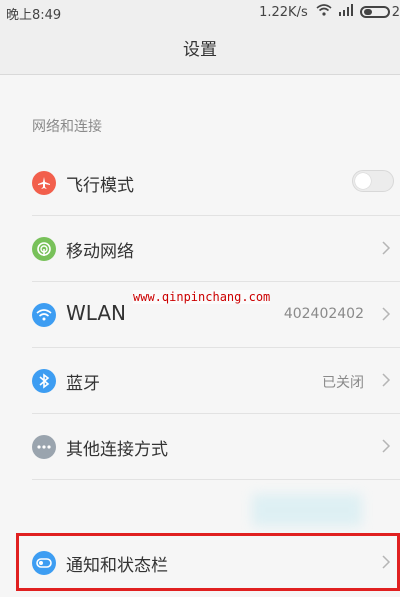 The width and height of the screenshot is (400, 597). Describe the element at coordinates (44, 447) in the screenshot. I see `more-icon` at that location.